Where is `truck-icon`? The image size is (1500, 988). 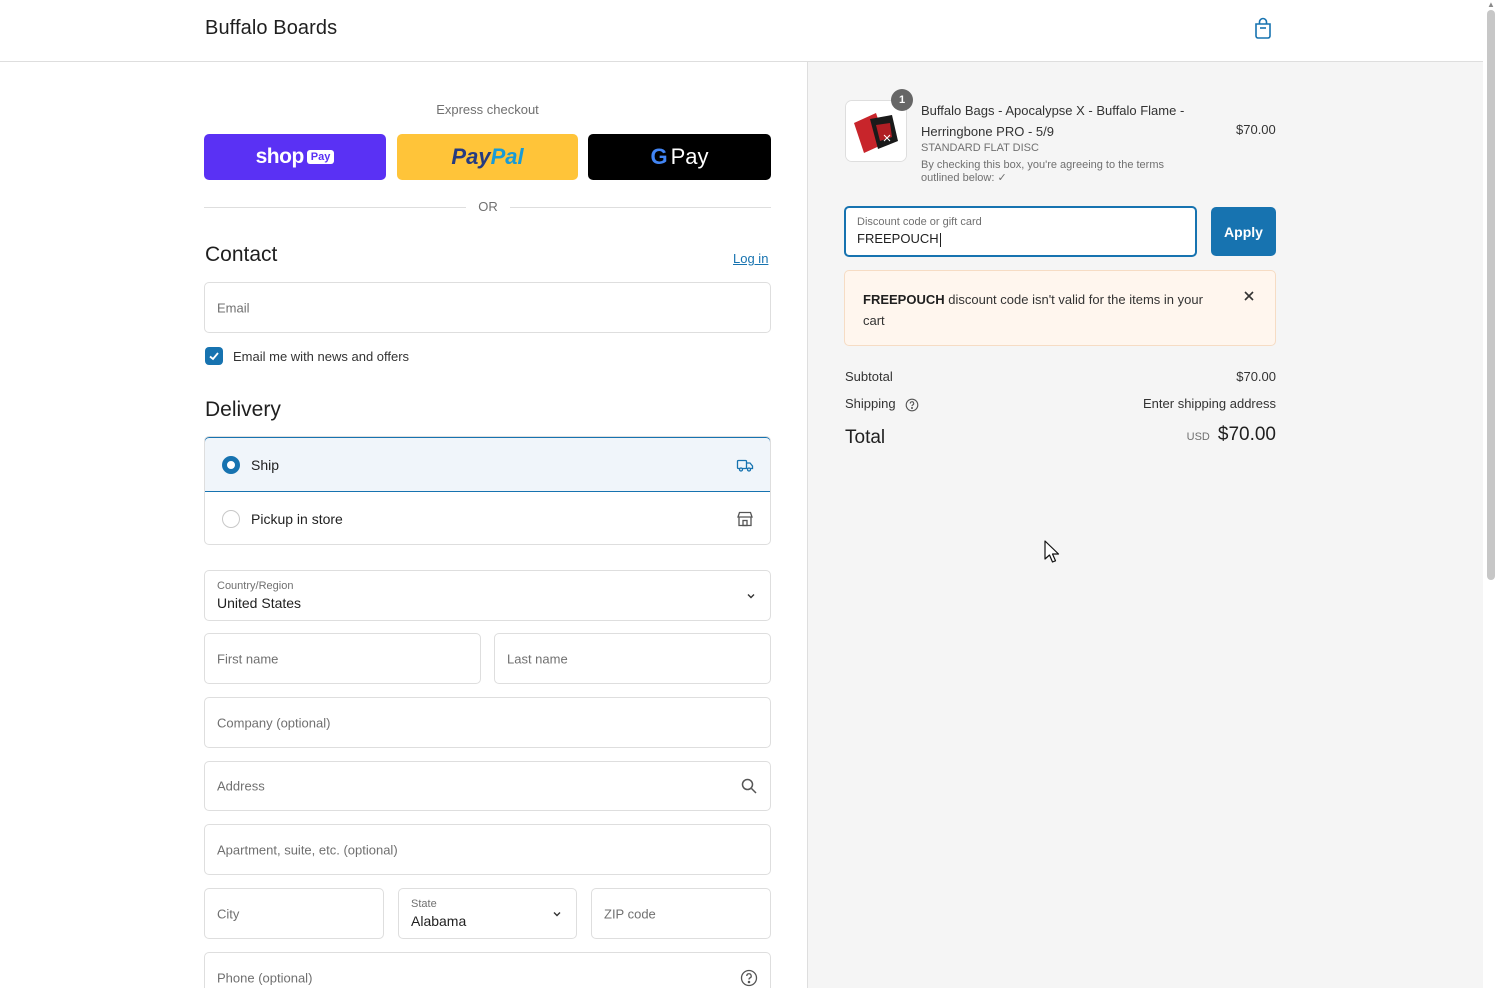
truck-icon is located at coordinates (745, 465).